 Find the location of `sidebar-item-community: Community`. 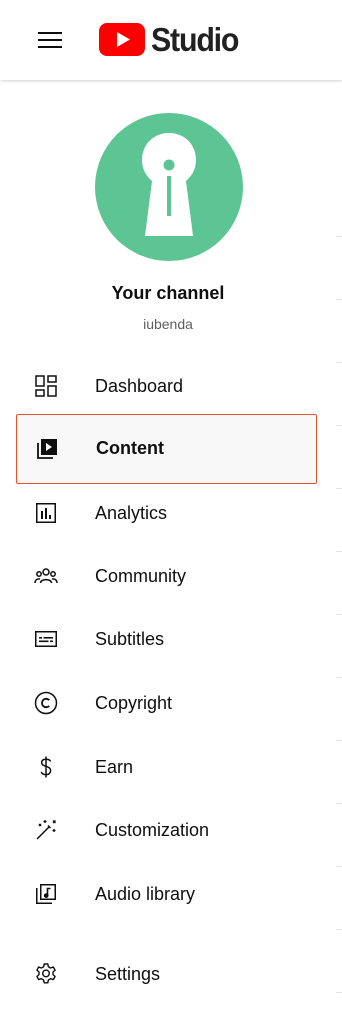

sidebar-item-community: Community is located at coordinates (166, 576).